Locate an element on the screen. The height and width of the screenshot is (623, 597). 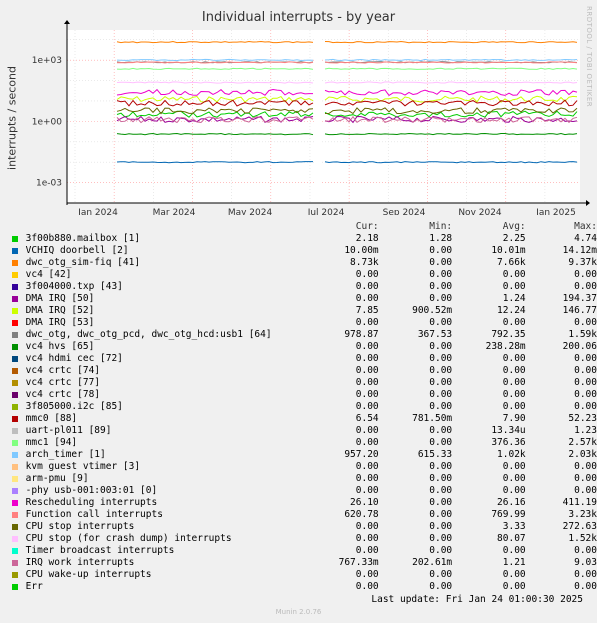
legend-max: 194.37 is located at coordinates (579, 298).